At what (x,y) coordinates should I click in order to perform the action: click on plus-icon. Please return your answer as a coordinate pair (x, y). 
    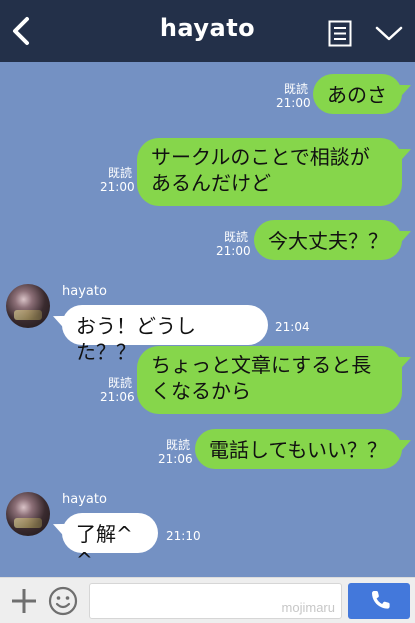
    Looking at the image, I should click on (24, 601).